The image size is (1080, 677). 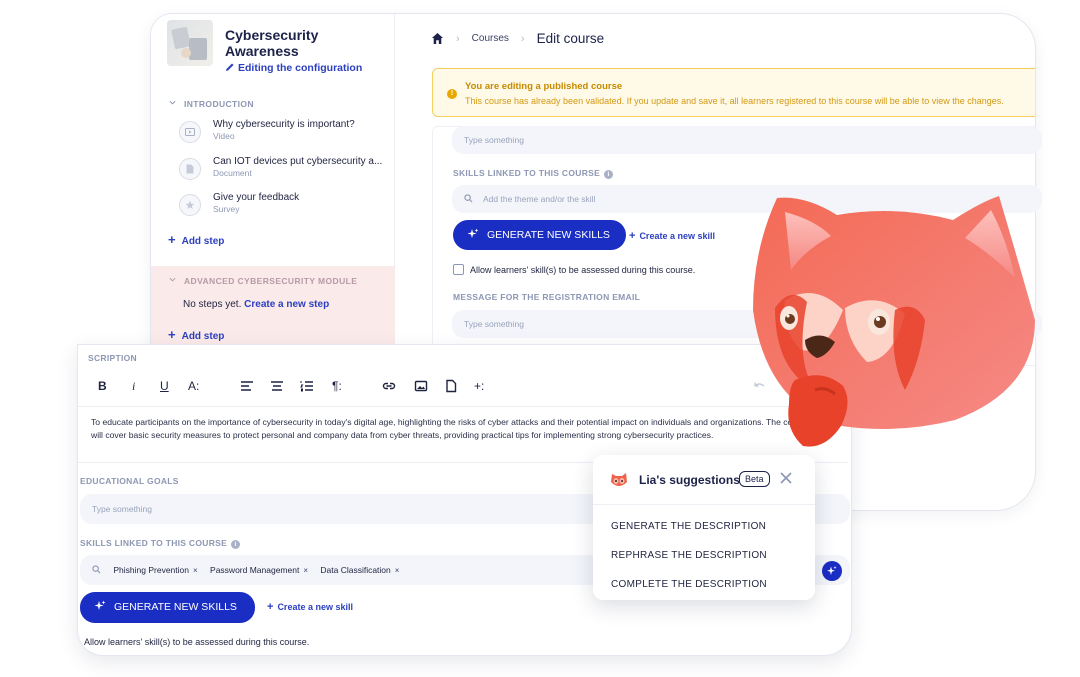 What do you see at coordinates (256, 197) in the screenshot?
I see `step-title: Give your feedback` at bounding box center [256, 197].